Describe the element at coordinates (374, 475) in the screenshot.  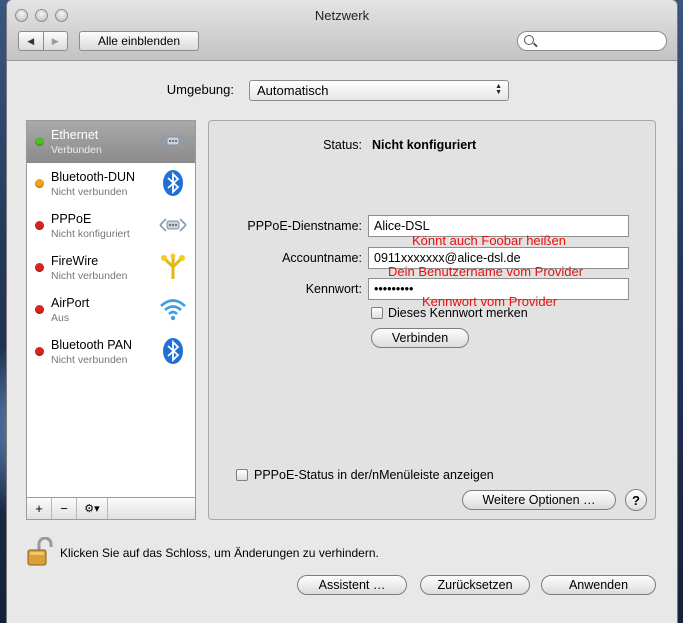
I see `show-status-menubar-label: PPPoE-Status in der/nMenüleiste anzeigen` at that location.